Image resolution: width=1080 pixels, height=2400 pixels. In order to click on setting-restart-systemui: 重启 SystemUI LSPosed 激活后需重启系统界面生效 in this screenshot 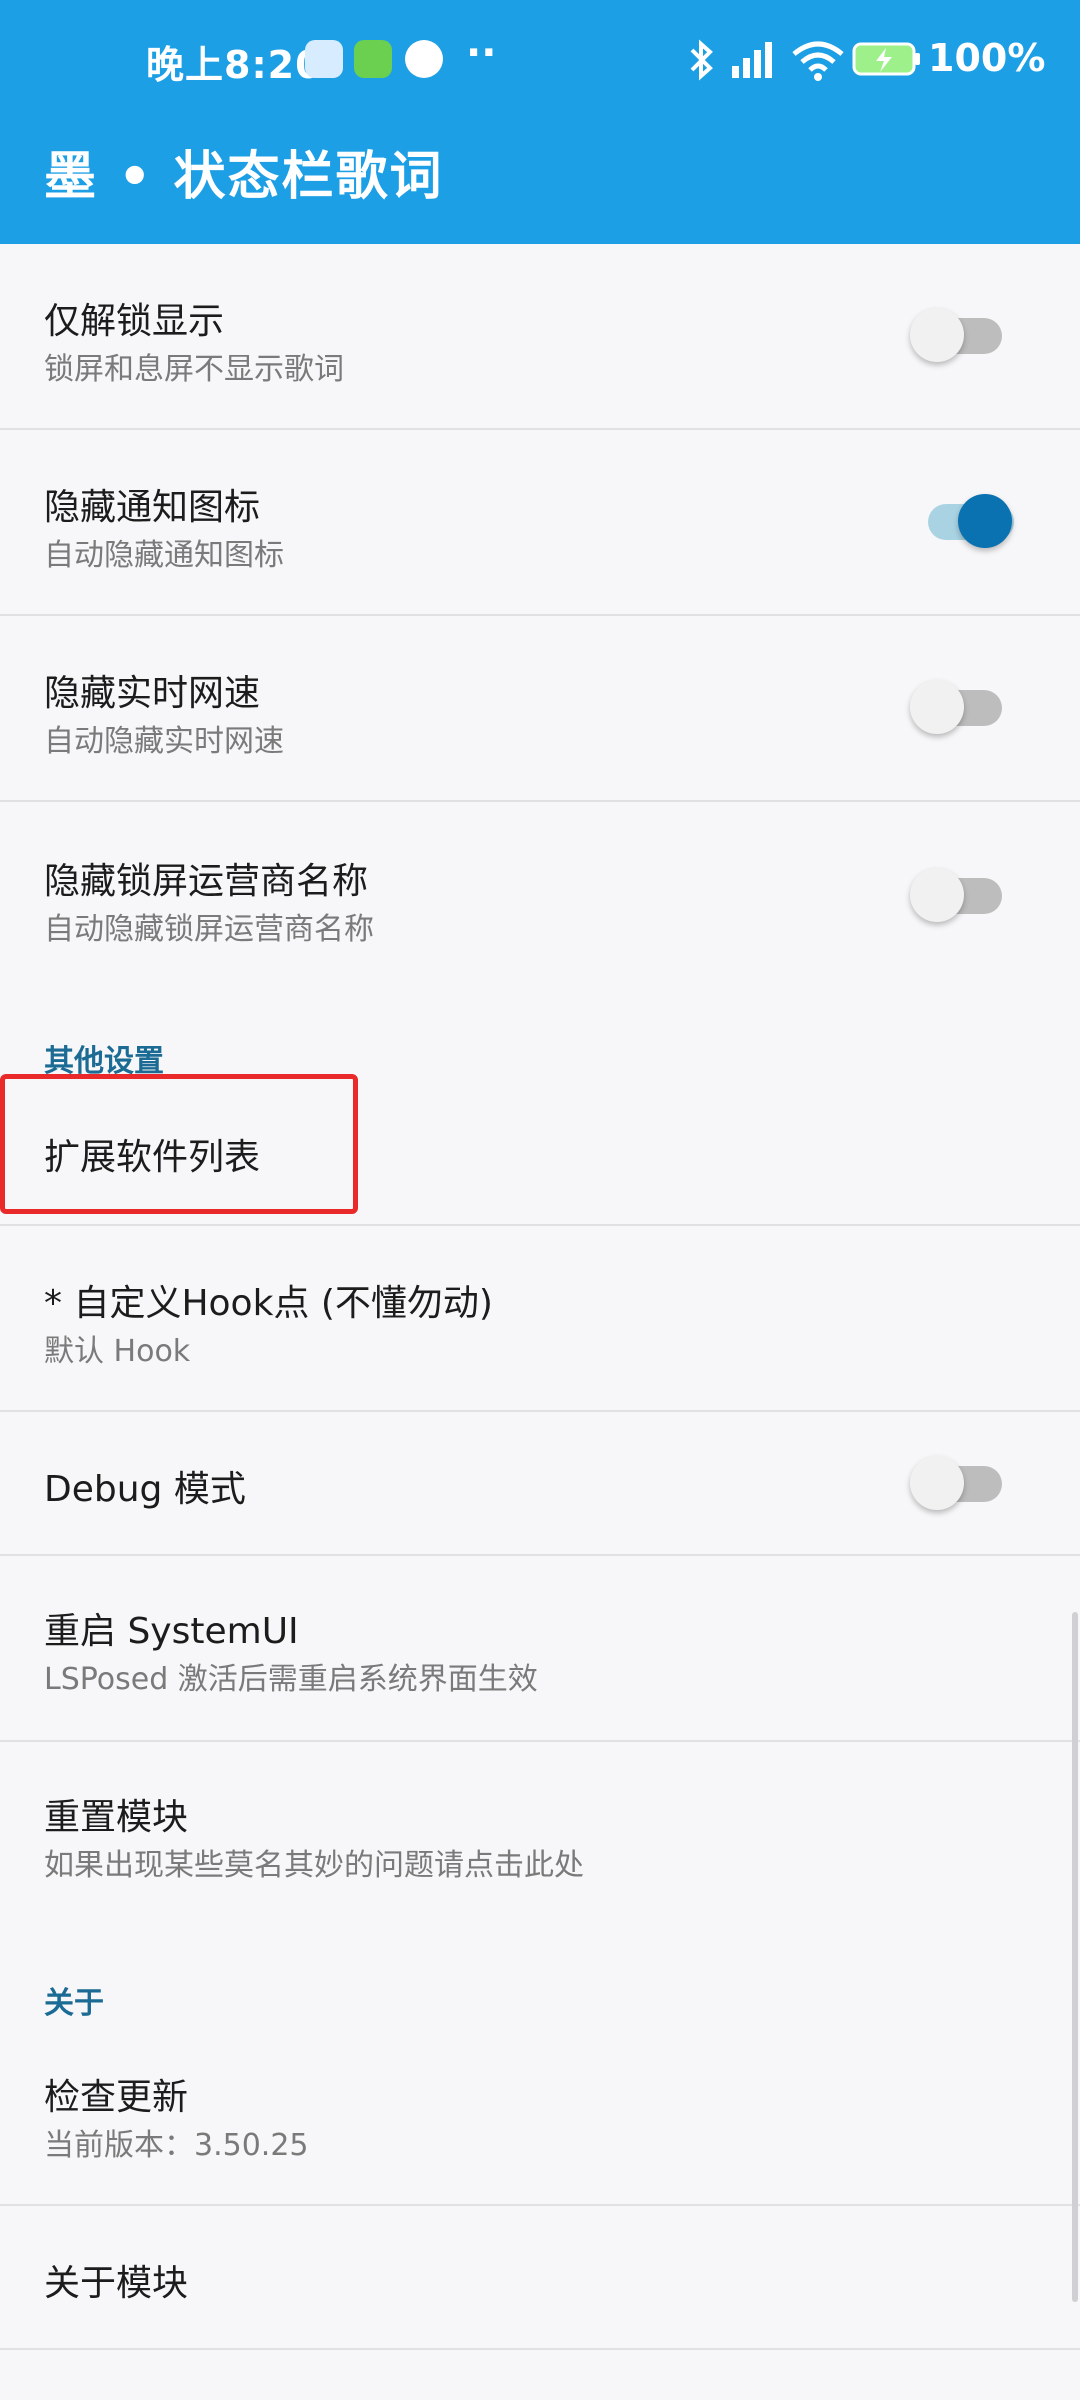, I will do `click(540, 1649)`.